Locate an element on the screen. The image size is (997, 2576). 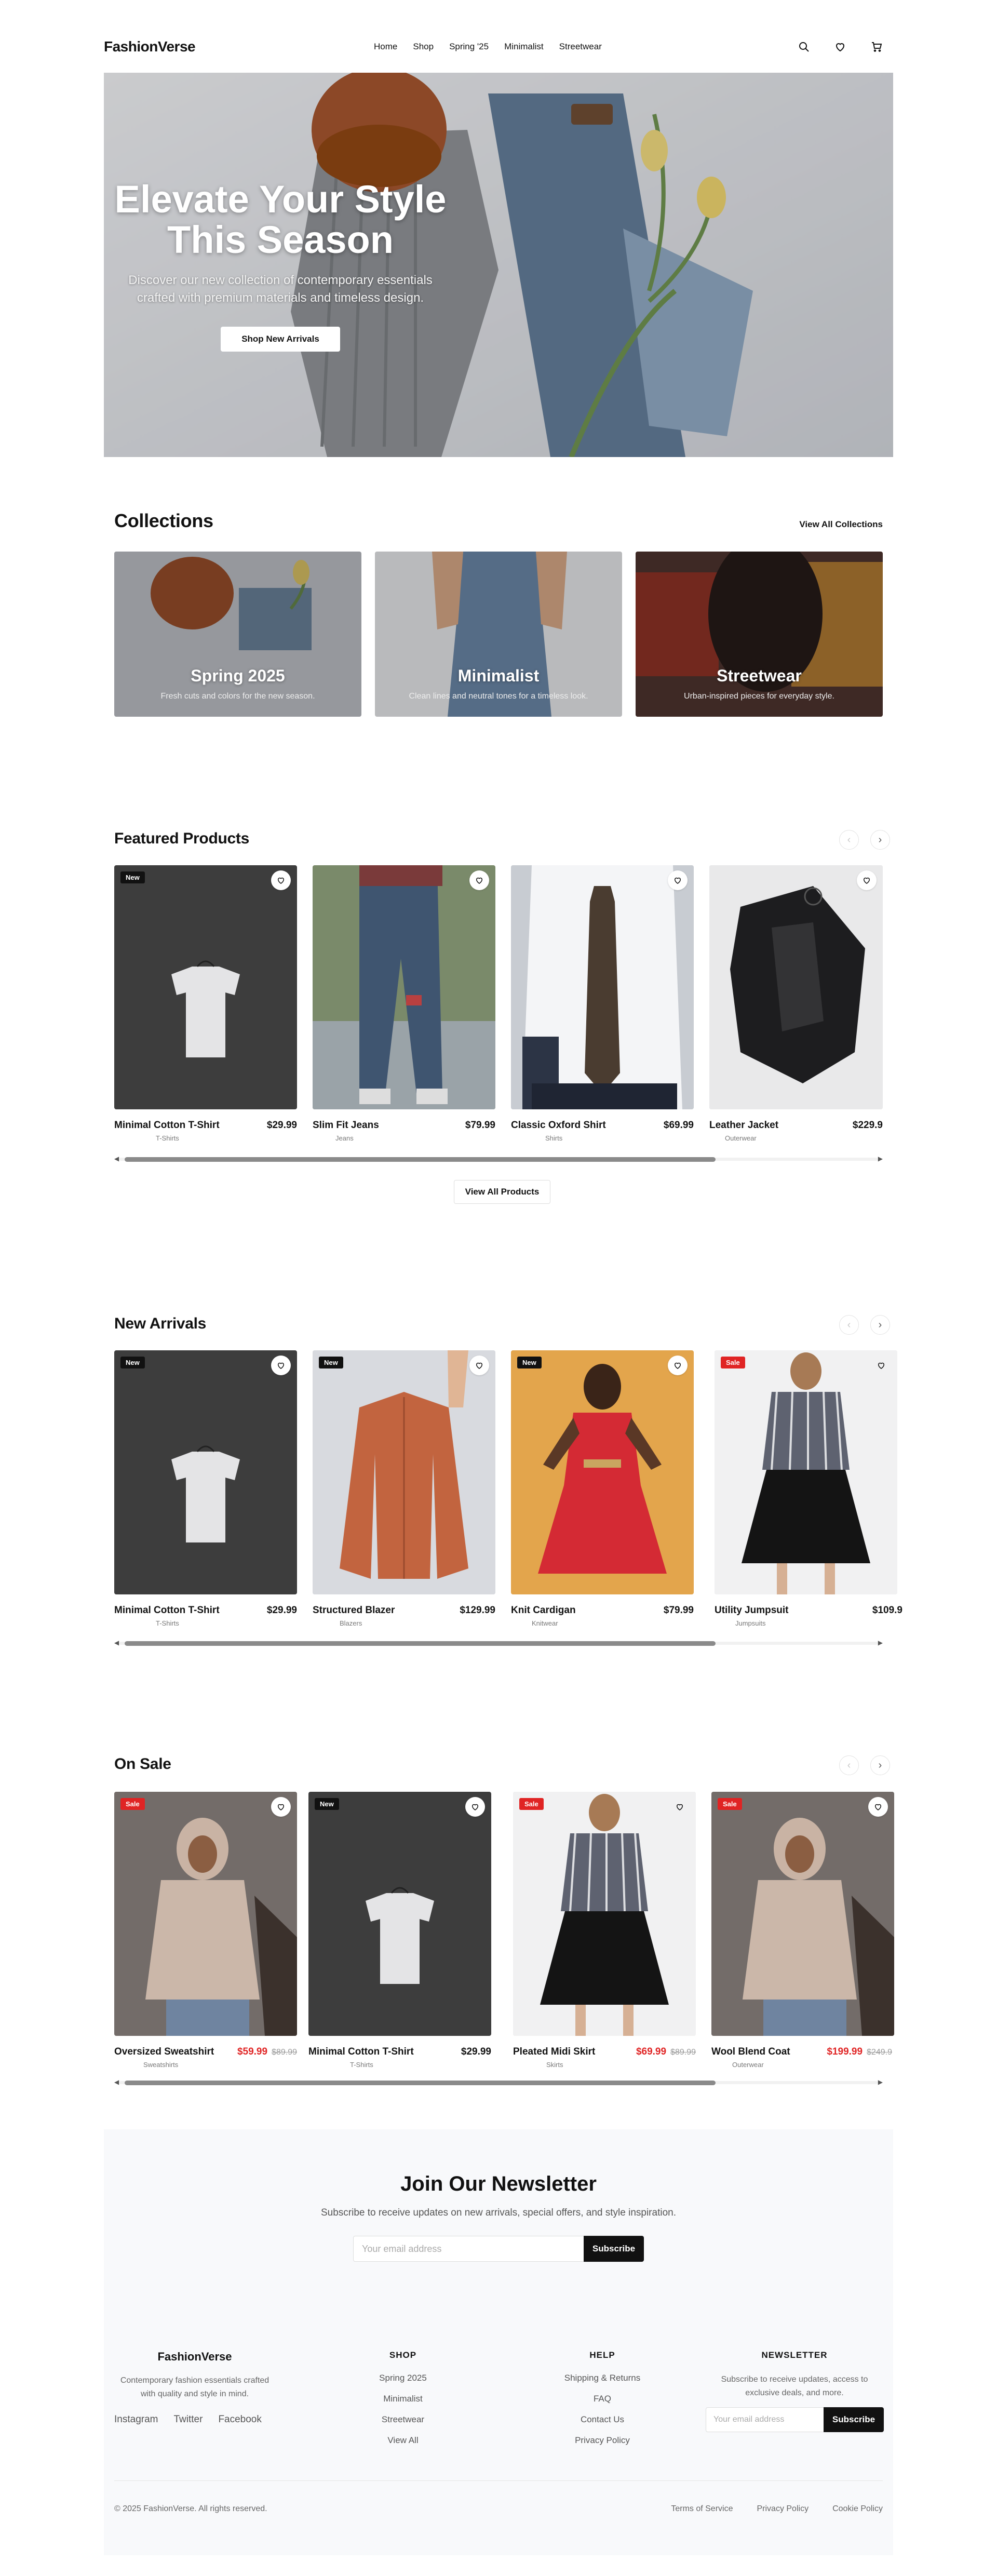
footer-tagline-line2: with quality and style in mind. is located at coordinates (194, 2394).